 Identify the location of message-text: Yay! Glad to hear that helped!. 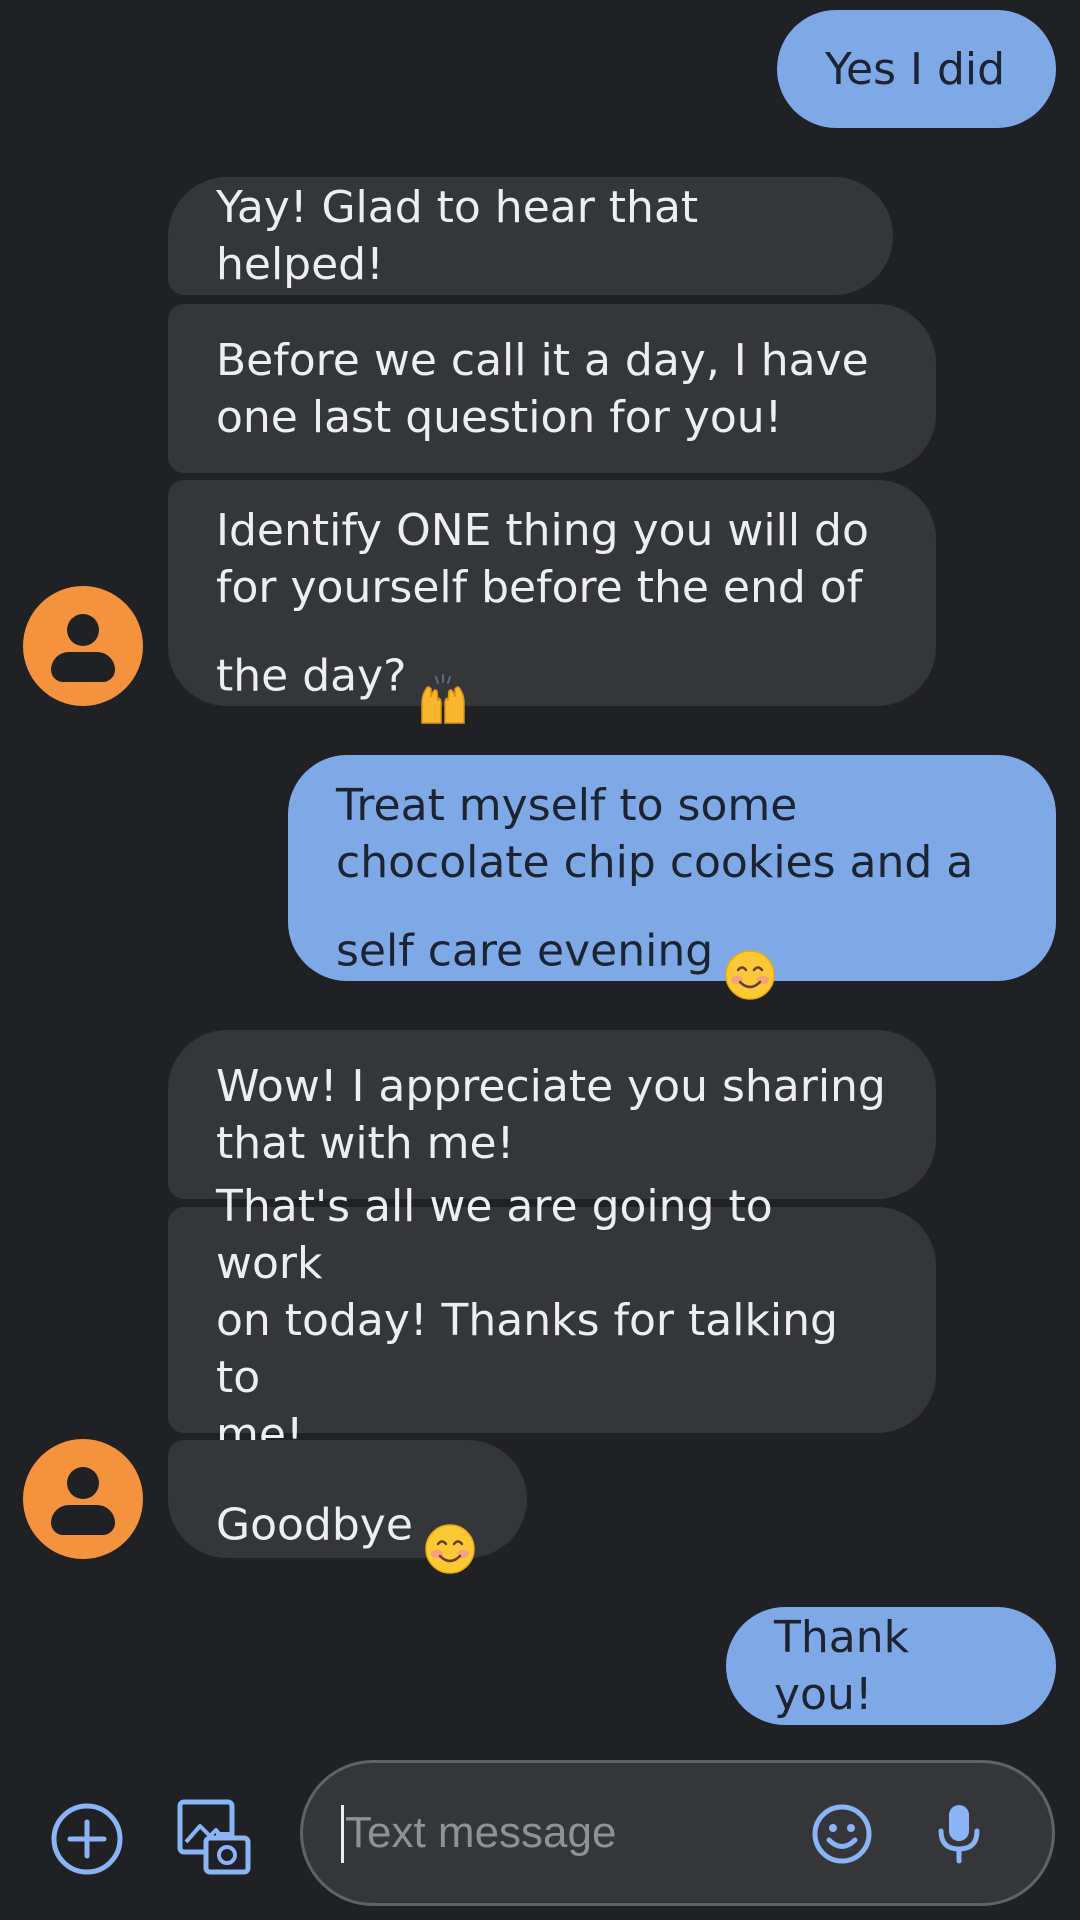
(457, 236).